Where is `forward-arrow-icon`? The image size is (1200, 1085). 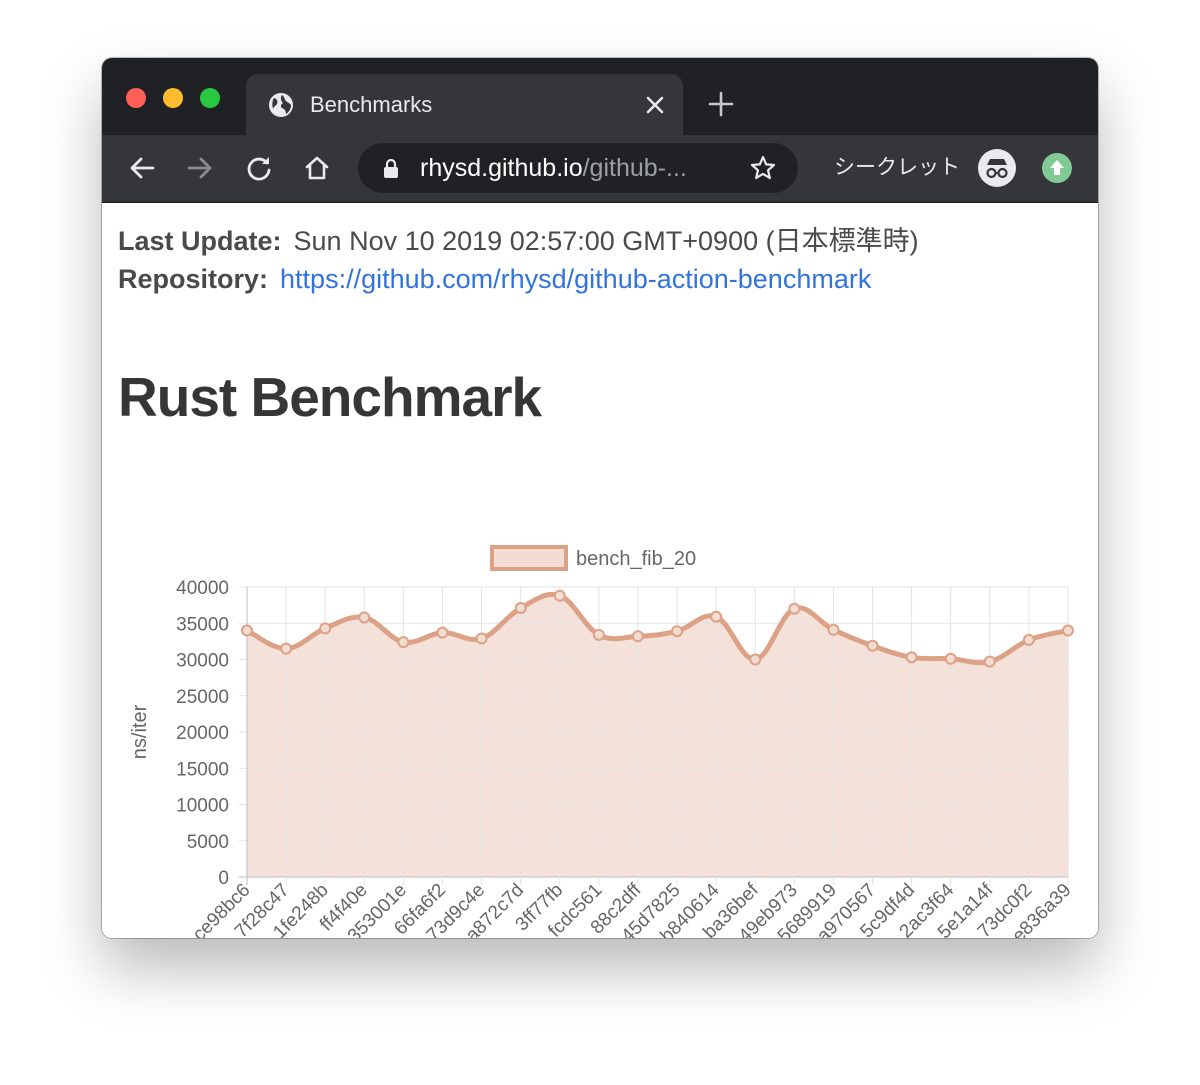
forward-arrow-icon is located at coordinates (200, 168).